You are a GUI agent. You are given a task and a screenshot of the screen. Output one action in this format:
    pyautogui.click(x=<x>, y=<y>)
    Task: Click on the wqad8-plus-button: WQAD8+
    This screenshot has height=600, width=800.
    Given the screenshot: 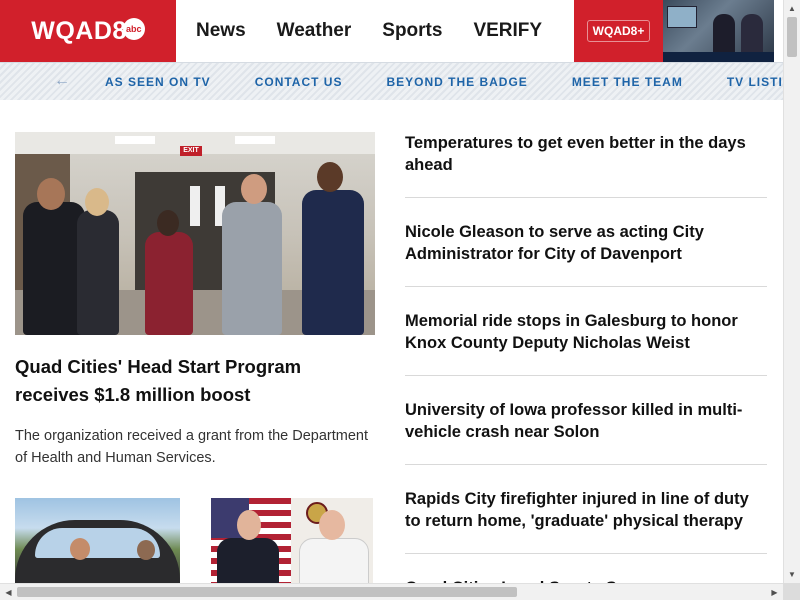 What is the action you would take?
    pyautogui.click(x=618, y=31)
    